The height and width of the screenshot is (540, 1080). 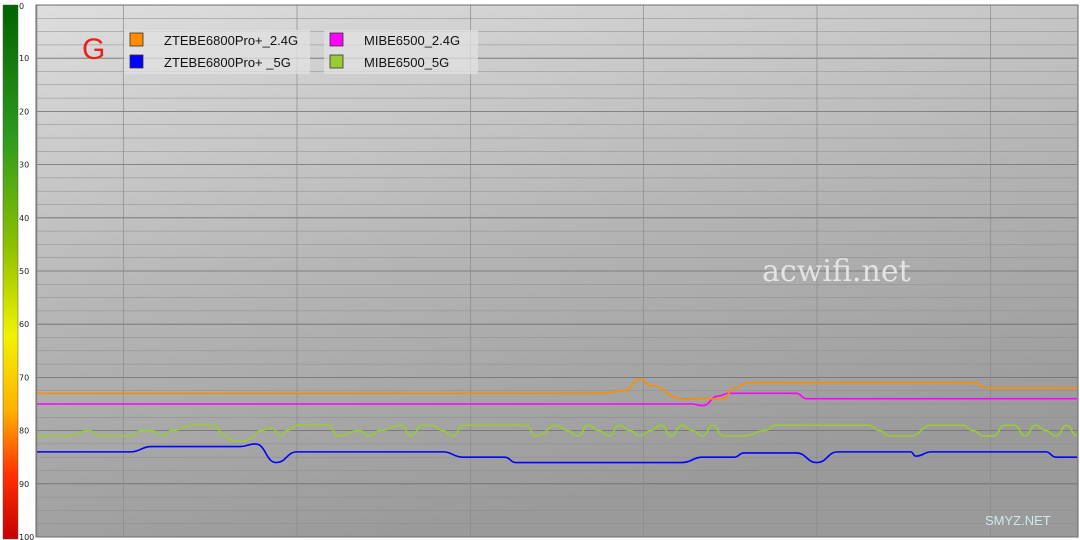 What do you see at coordinates (24, 58) in the screenshot?
I see `y-tick-label: 10` at bounding box center [24, 58].